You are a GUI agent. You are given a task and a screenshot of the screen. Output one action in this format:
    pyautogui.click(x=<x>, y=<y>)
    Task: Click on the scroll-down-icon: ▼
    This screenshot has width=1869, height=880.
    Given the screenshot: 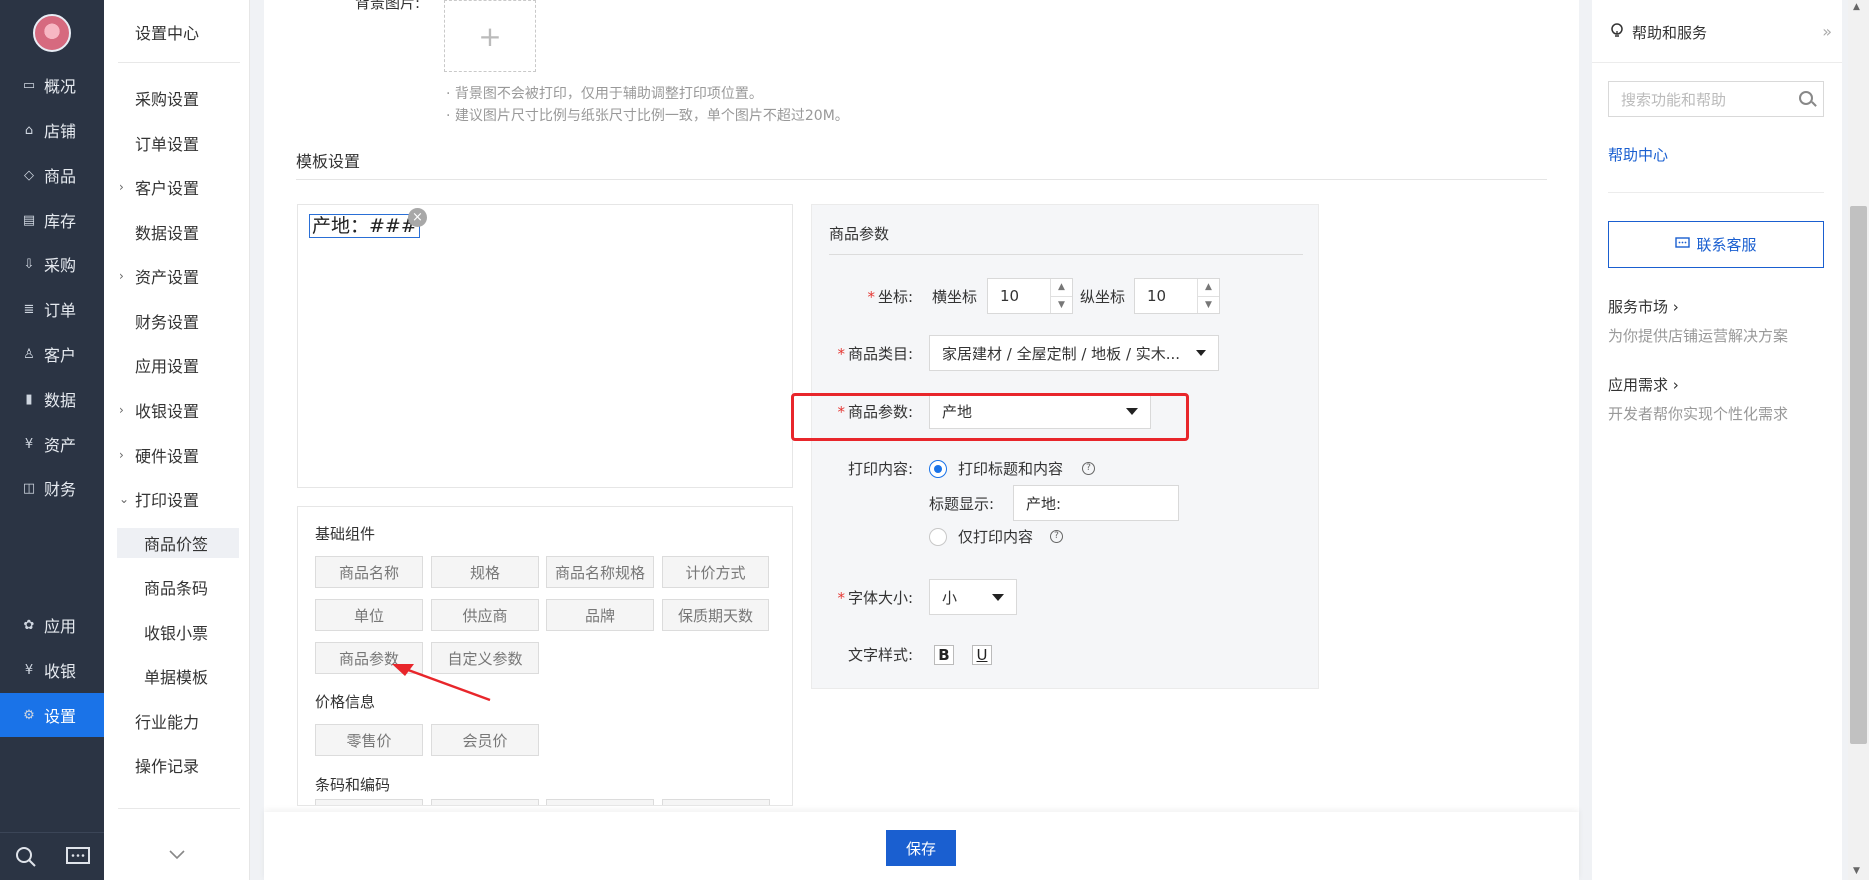 What is the action you would take?
    pyautogui.click(x=1856, y=871)
    